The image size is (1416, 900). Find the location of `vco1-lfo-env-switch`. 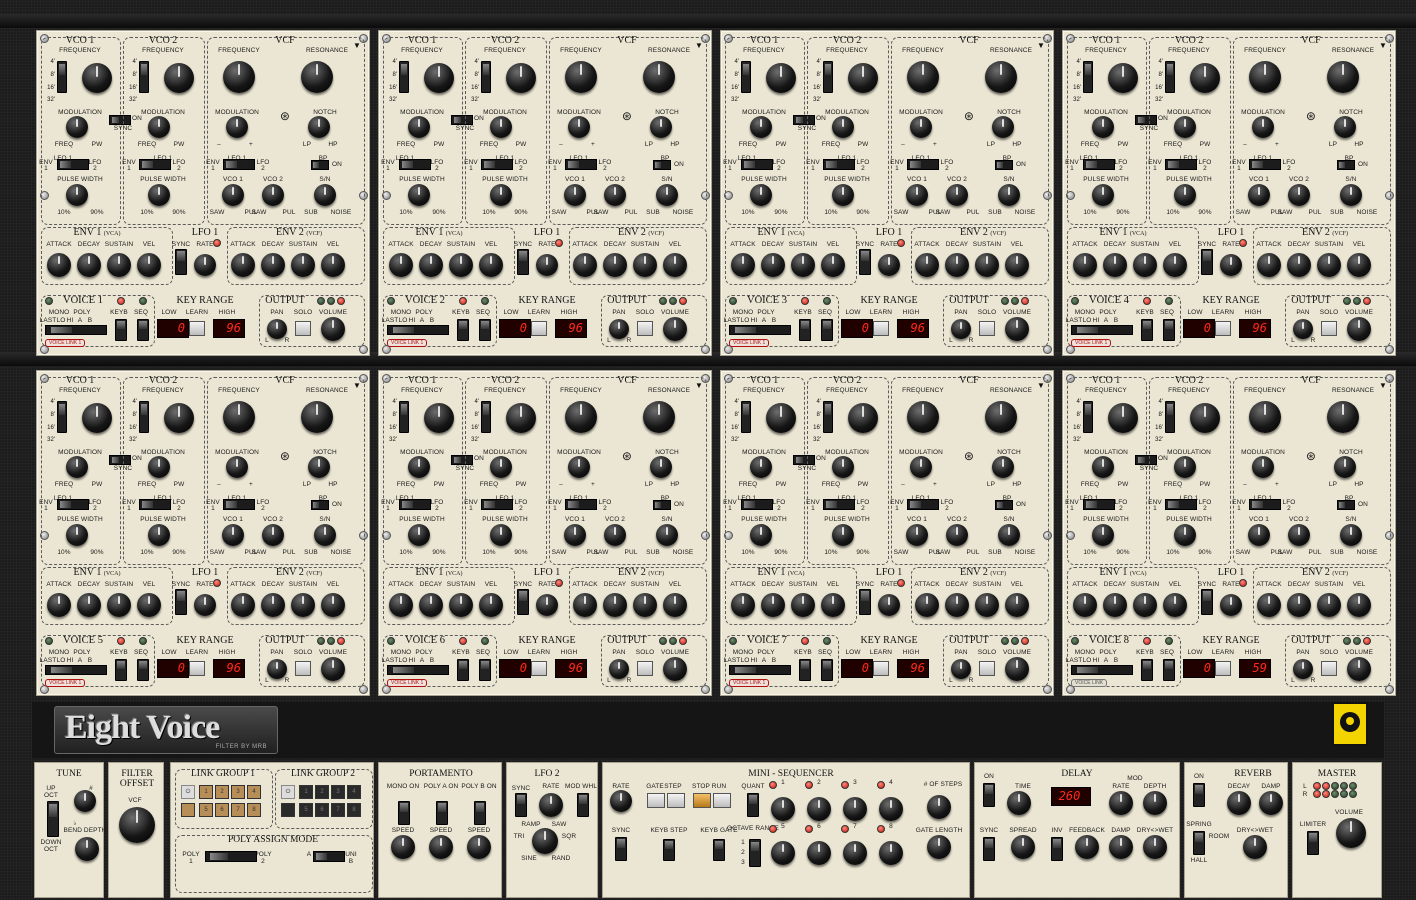

vco1-lfo-env-switch is located at coordinates (1099, 504).